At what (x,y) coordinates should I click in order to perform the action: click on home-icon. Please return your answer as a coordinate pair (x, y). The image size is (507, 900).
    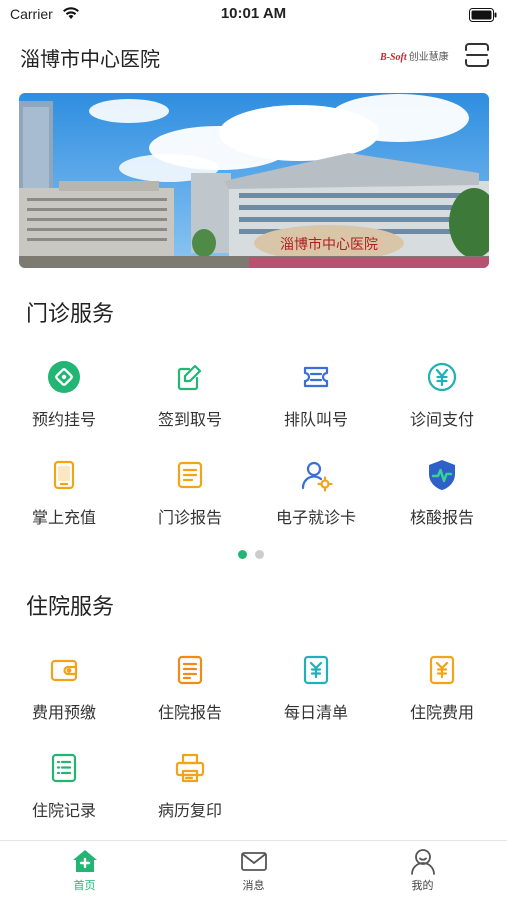
    Looking at the image, I should click on (85, 861).